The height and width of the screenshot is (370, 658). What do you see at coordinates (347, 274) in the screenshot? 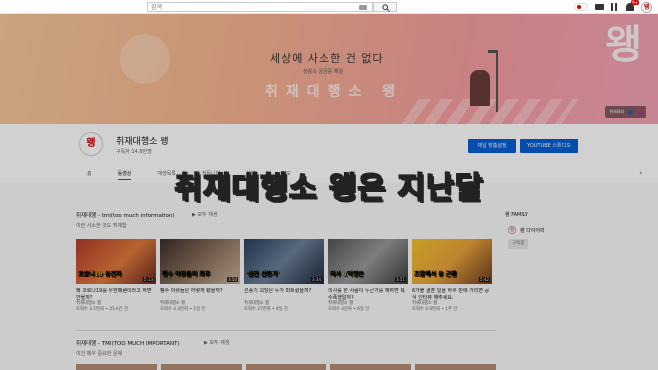
I see `thumbnail-caption: 의사 1억명은` at bounding box center [347, 274].